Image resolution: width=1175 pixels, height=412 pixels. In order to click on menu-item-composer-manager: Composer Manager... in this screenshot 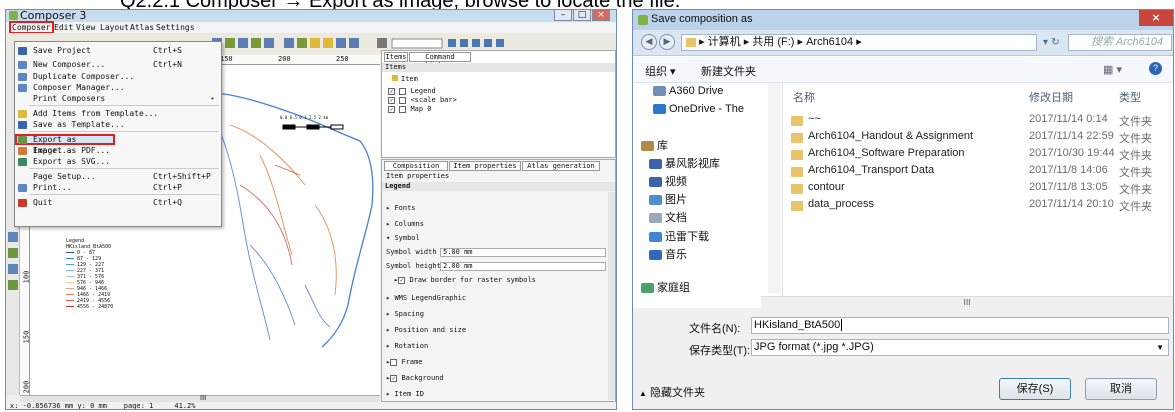, I will do `click(118, 87)`.